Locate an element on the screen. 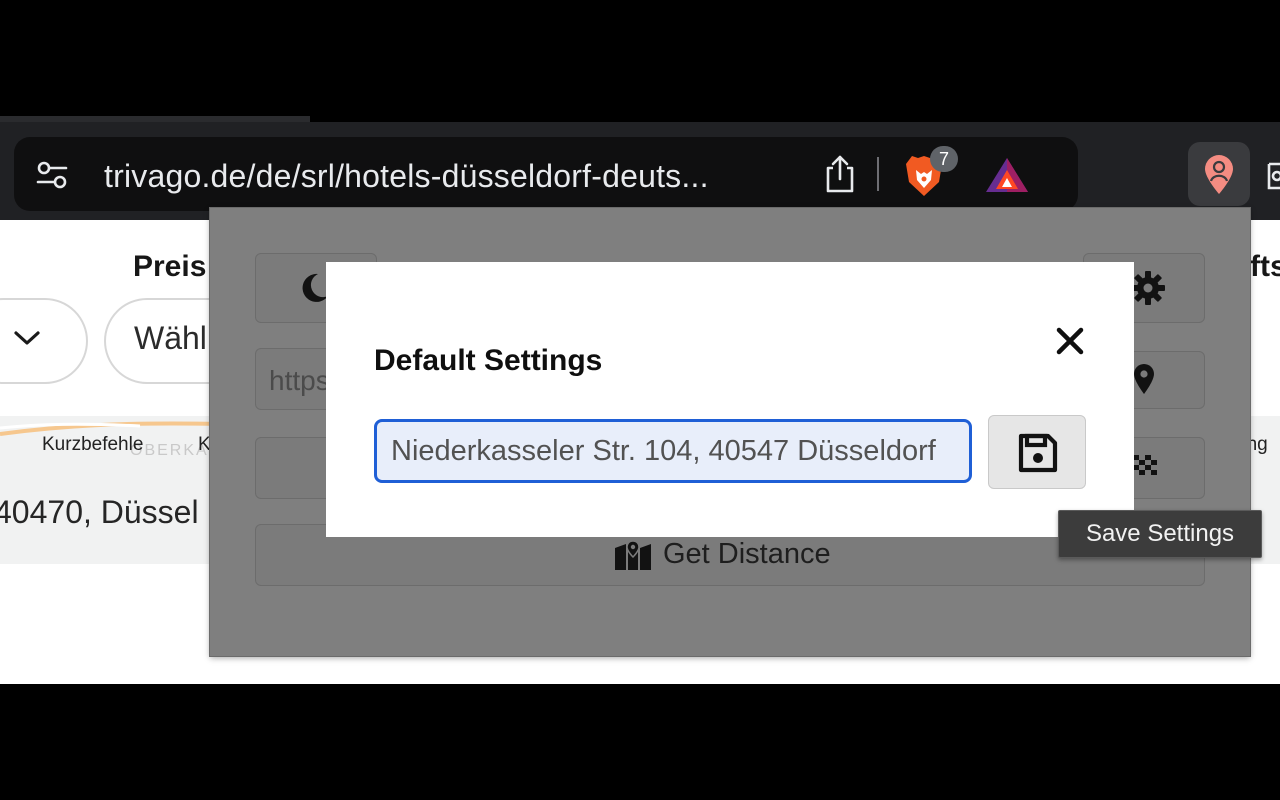  save-settings-tooltip: Save Settings is located at coordinates (1160, 534).